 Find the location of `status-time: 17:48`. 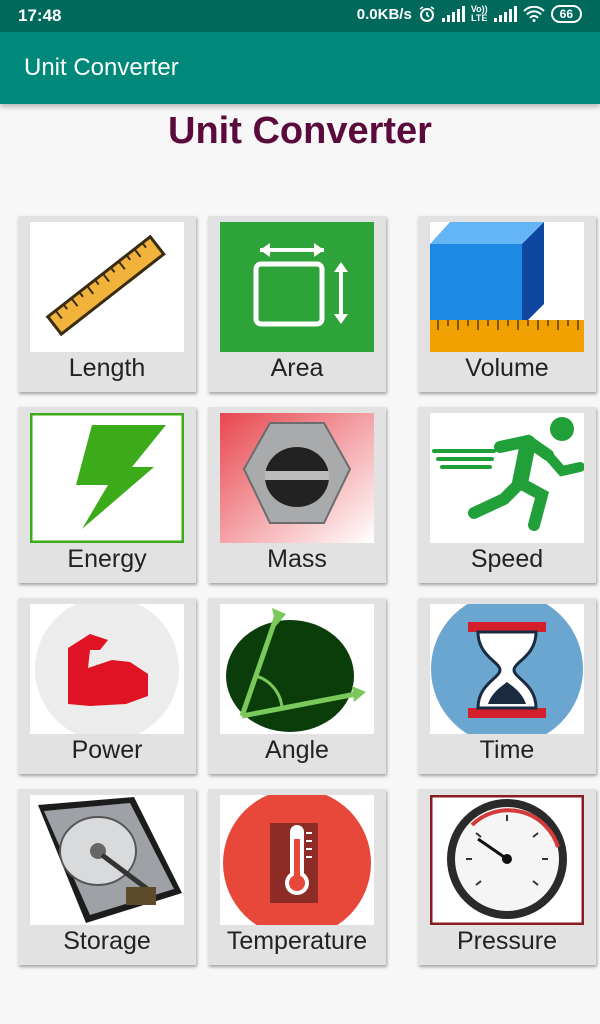

status-time: 17:48 is located at coordinates (40, 15).